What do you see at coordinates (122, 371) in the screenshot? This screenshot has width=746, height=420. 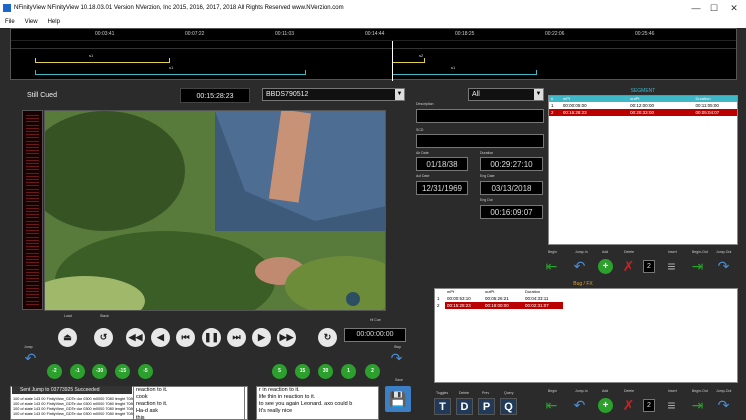 I see `jump-button: -15` at bounding box center [122, 371].